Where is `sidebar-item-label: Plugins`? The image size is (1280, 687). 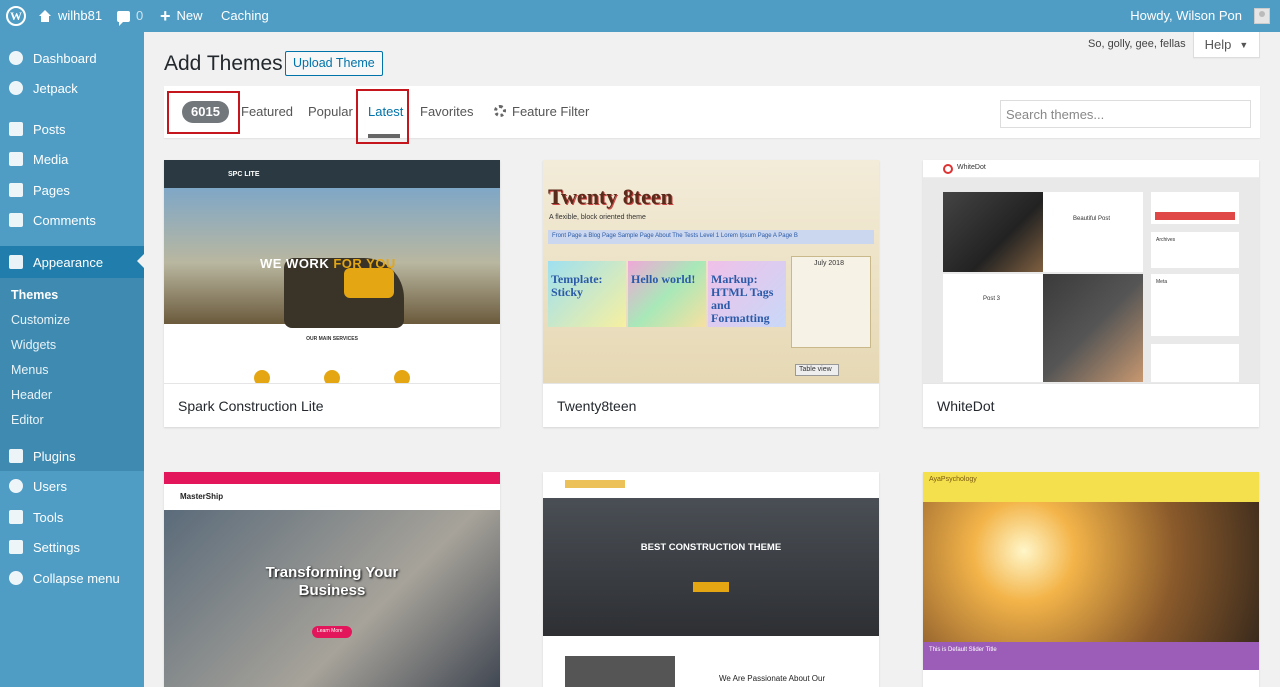
sidebar-item-label: Plugins is located at coordinates (54, 456).